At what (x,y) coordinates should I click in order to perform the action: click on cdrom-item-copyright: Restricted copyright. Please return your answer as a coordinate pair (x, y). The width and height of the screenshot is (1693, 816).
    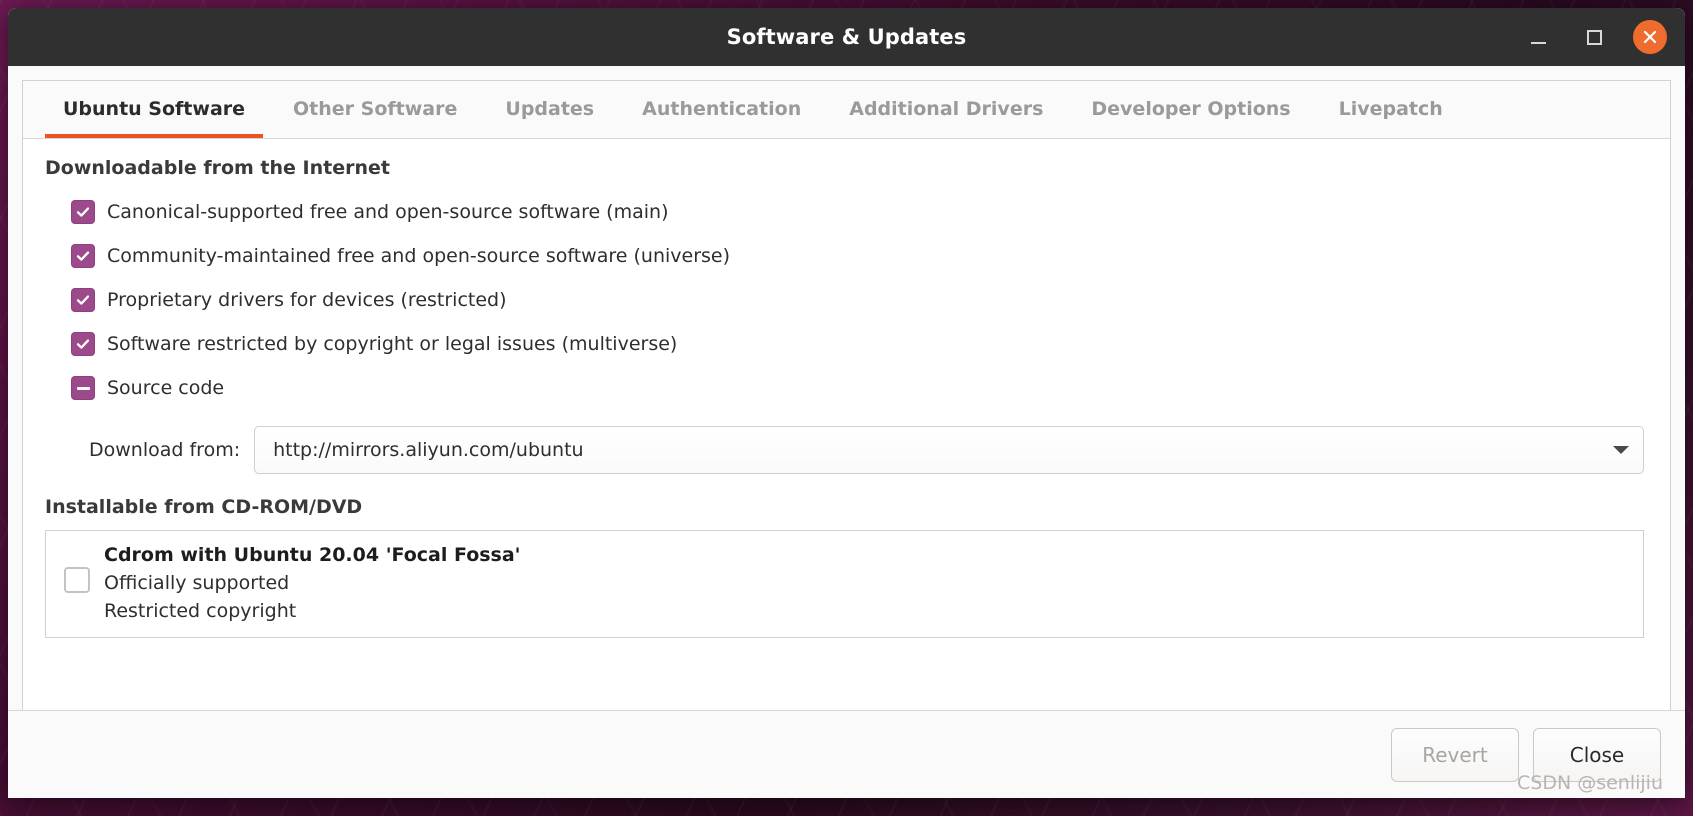
    Looking at the image, I should click on (200, 611).